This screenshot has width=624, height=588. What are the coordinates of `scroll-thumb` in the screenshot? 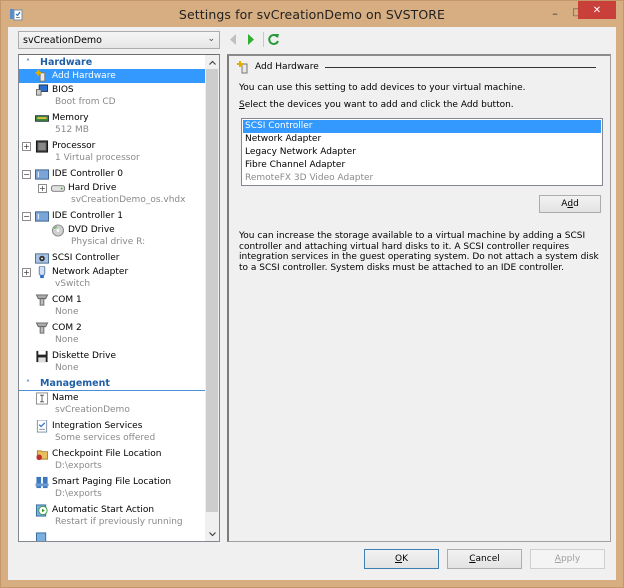 It's located at (212, 290).